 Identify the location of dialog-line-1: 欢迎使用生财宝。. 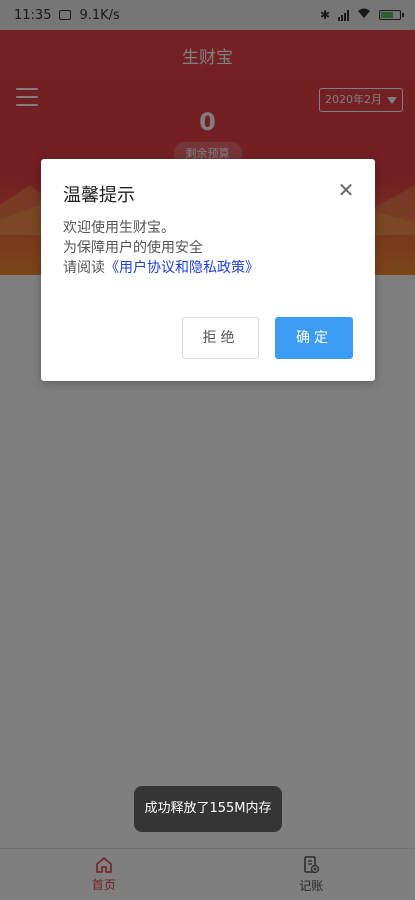
(119, 228).